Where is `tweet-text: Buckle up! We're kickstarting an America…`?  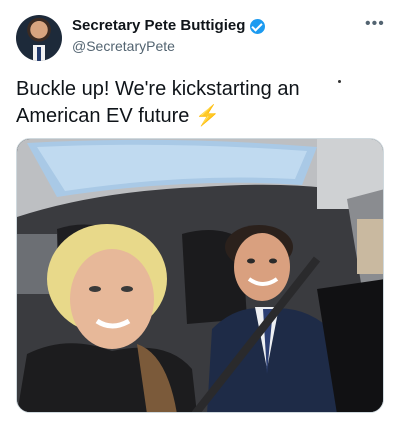
tweet-text: Buckle up! We're kickstarting an America… is located at coordinates (181, 103).